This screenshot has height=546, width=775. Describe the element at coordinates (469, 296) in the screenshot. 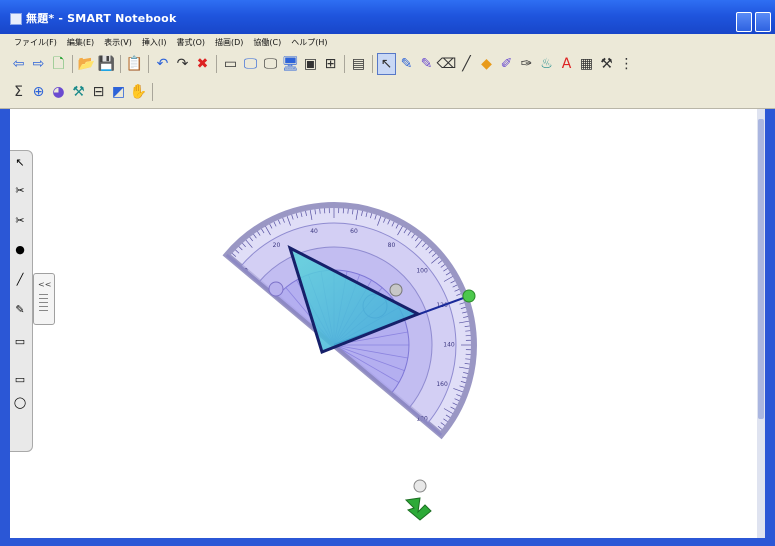

I see `rotate-handle` at that location.